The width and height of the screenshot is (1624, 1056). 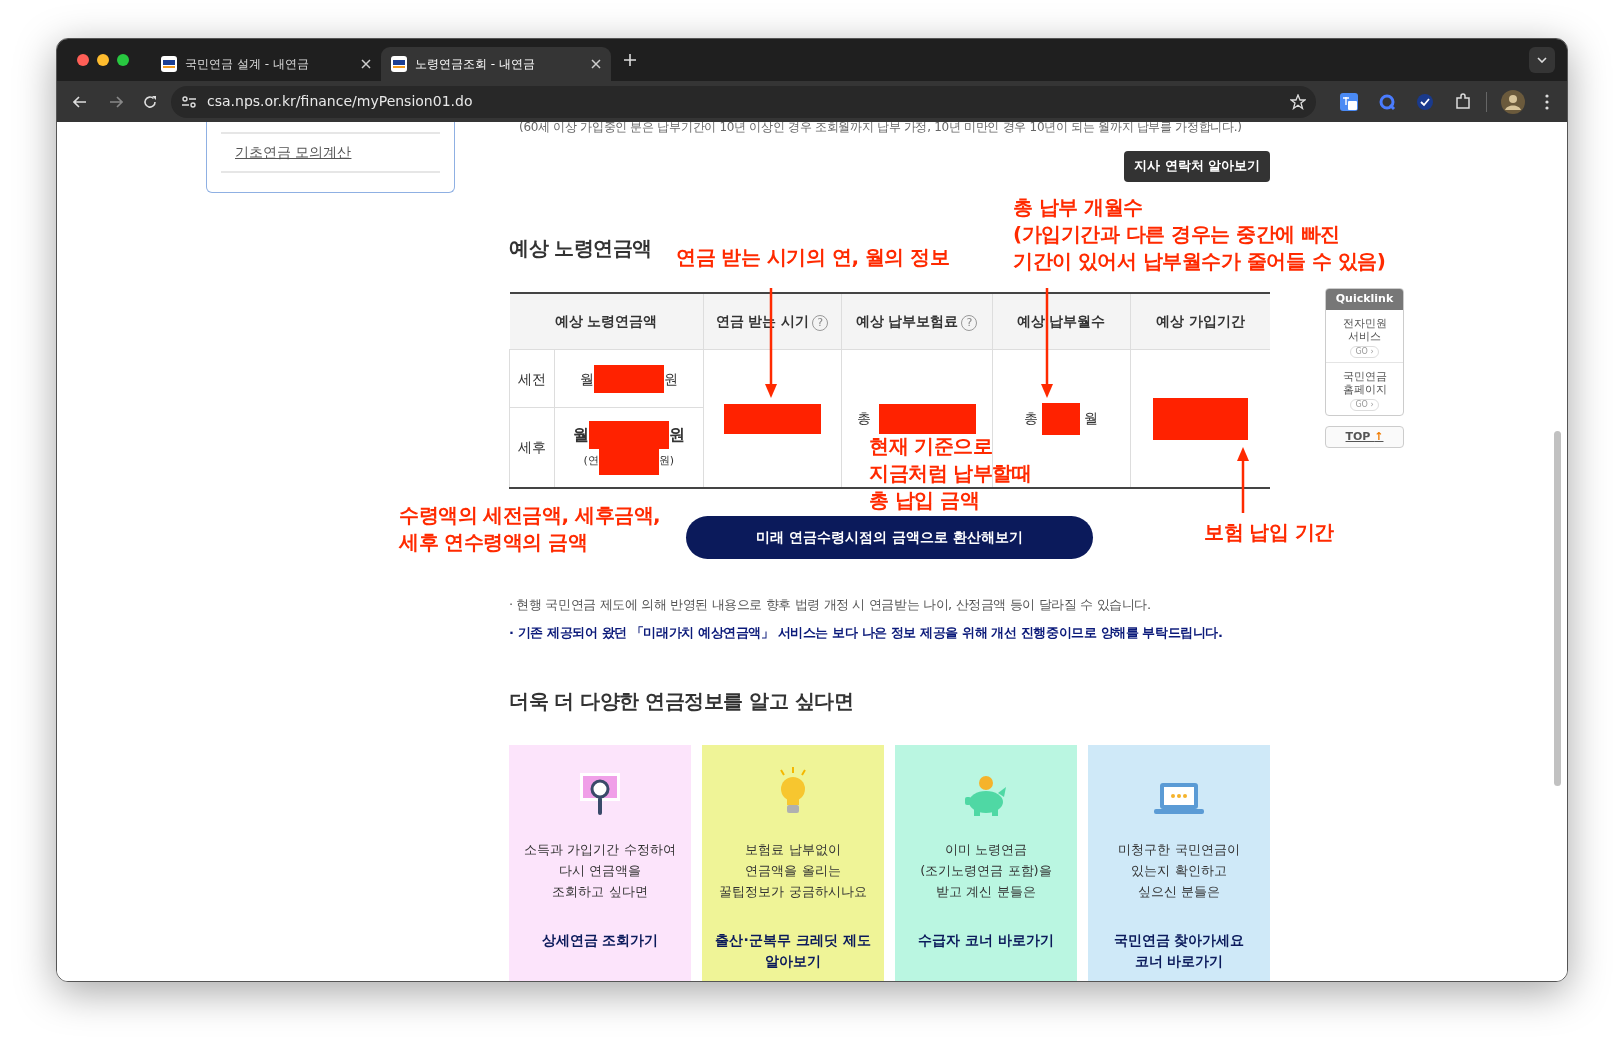 What do you see at coordinates (1200, 321) in the screenshot?
I see `column-header: 예상 가입기간` at bounding box center [1200, 321].